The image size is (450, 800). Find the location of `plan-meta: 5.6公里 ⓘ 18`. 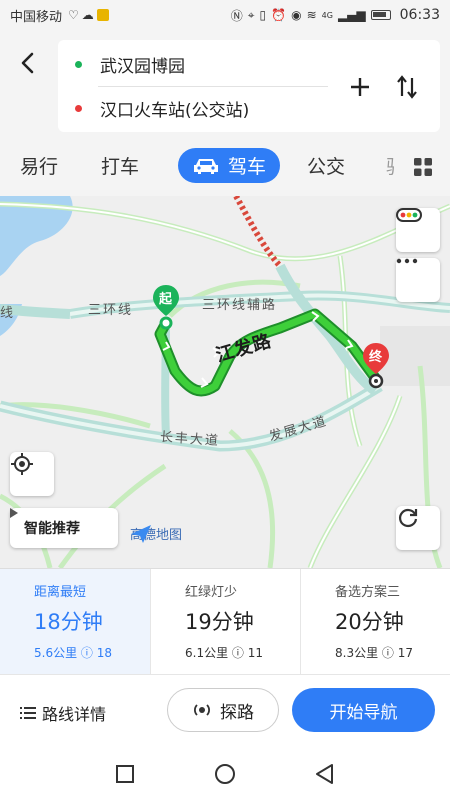

plan-meta: 5.6公里 ⓘ 18 is located at coordinates (92, 652).